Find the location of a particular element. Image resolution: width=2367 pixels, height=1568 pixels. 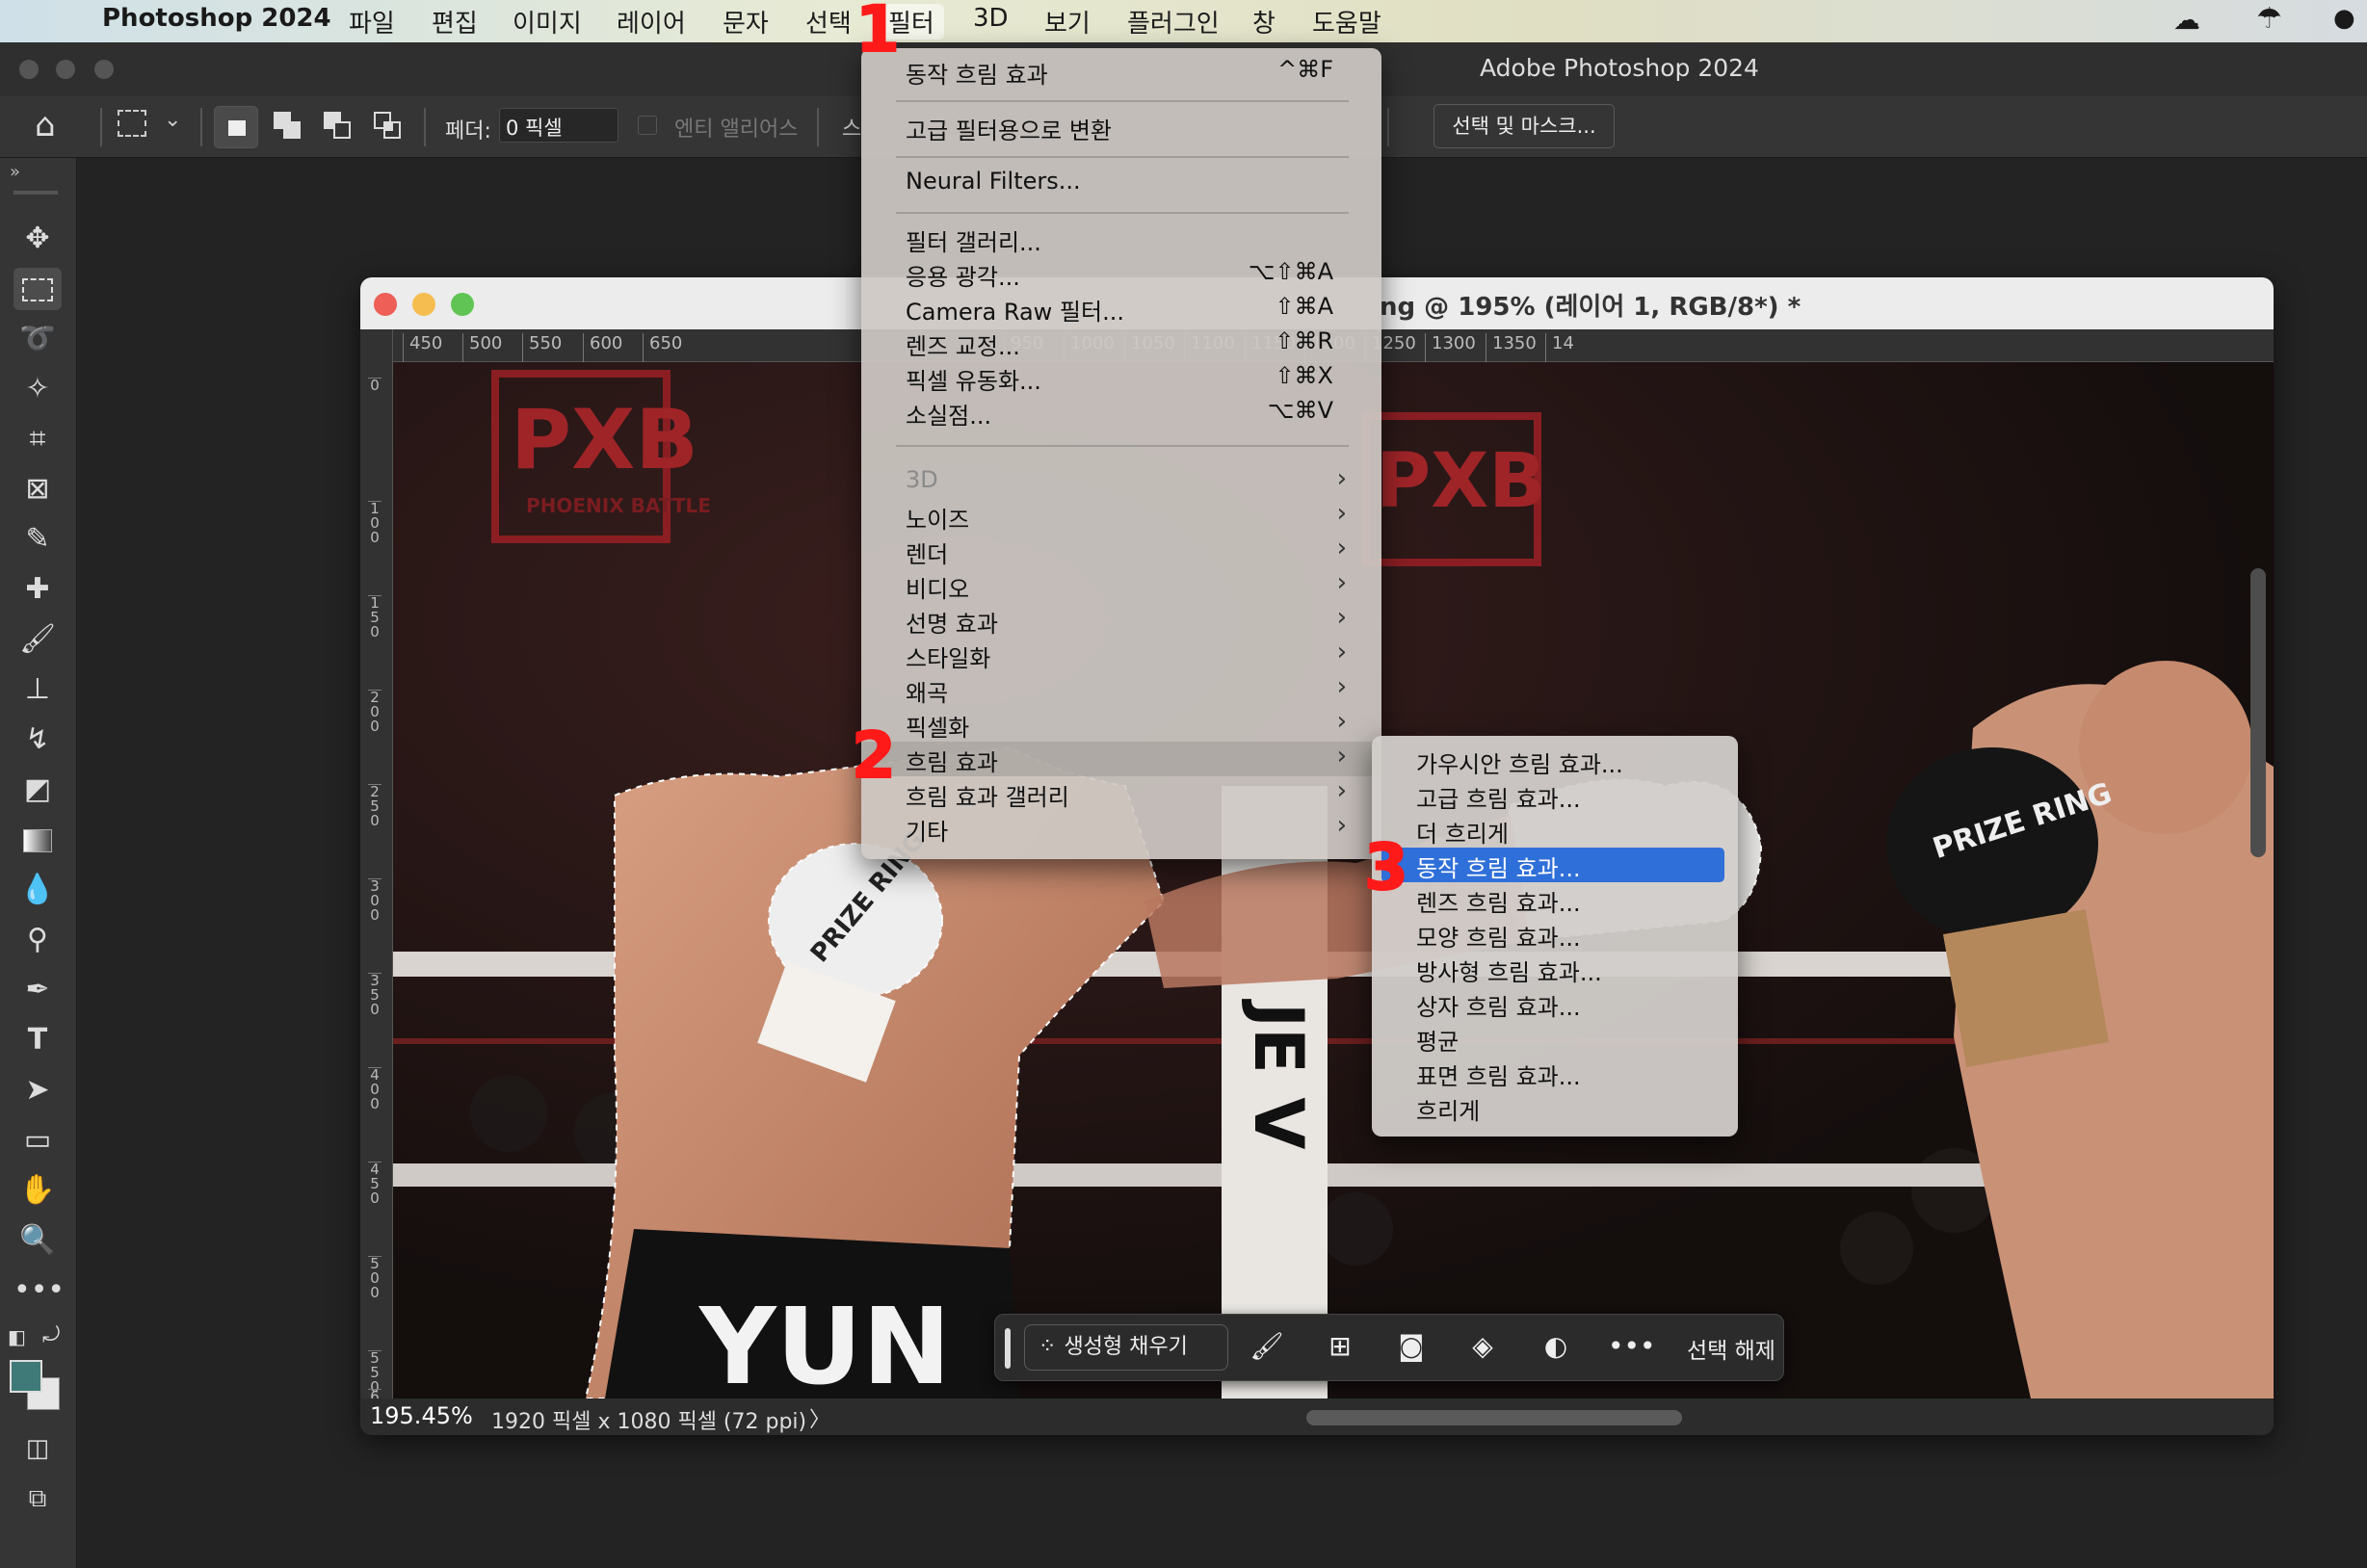

menu-file: 파일 is located at coordinates (372, 21).